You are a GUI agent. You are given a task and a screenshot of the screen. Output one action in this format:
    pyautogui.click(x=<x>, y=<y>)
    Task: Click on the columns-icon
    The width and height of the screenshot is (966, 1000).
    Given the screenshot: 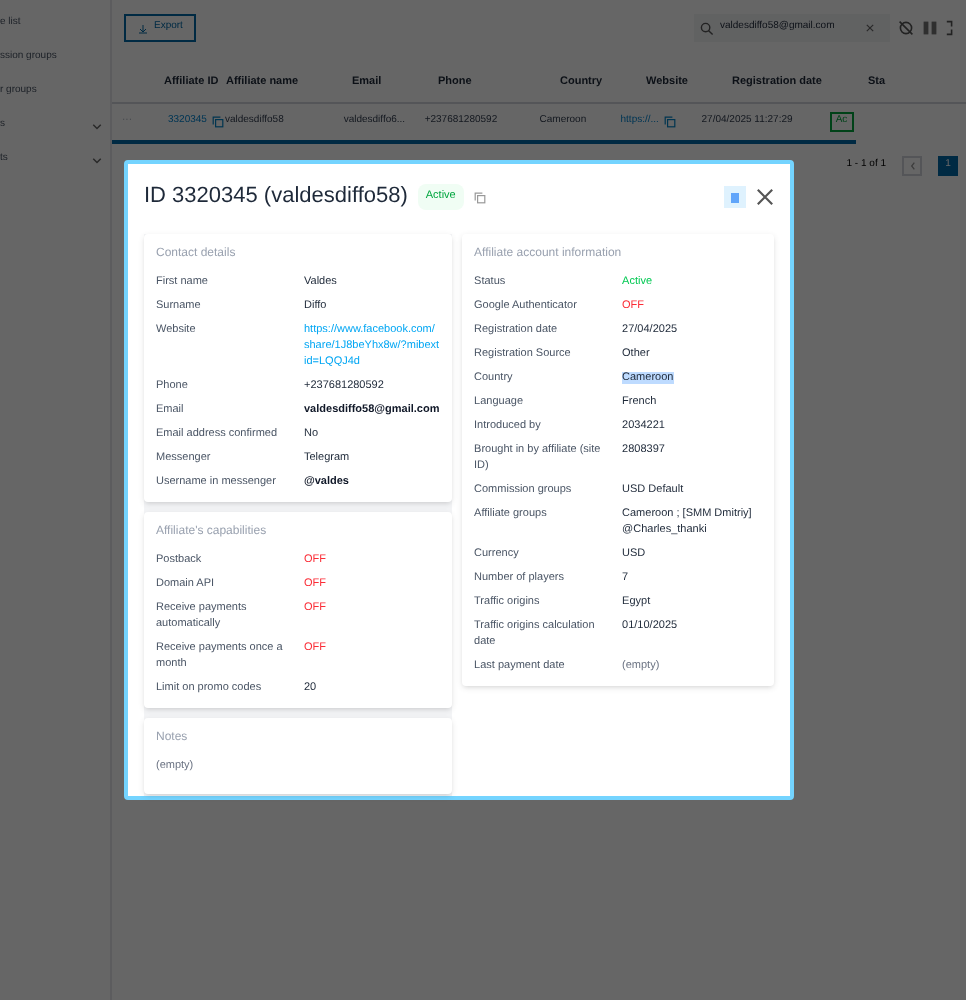 What is the action you would take?
    pyautogui.click(x=930, y=28)
    